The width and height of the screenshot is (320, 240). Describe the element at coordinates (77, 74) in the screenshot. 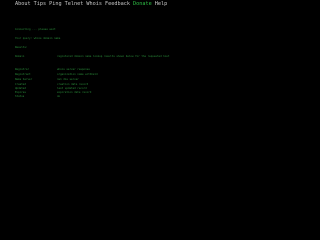

I see `record-value: organization name withheld` at that location.